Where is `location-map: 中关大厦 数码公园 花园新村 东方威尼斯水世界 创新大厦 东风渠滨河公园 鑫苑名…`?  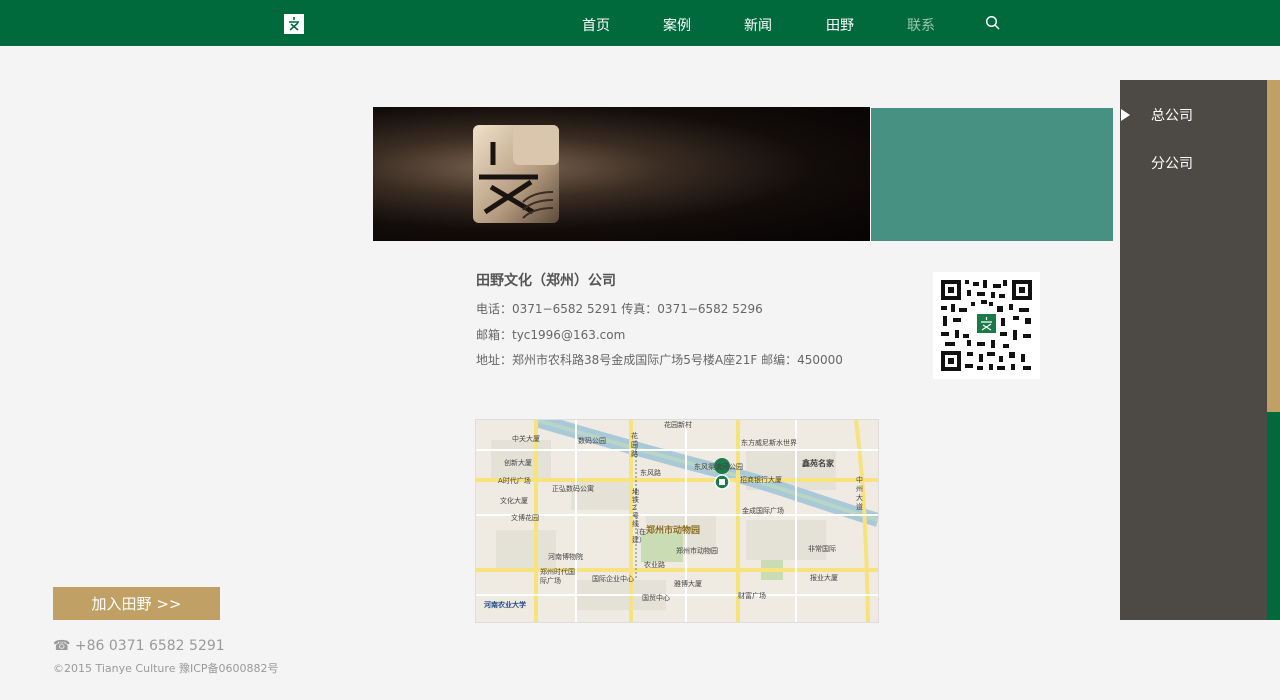
location-map: 中关大厦 数码公园 花园新村 东方威尼斯水世界 创新大厦 东风渠滨河公园 鑫苑名… is located at coordinates (677, 521).